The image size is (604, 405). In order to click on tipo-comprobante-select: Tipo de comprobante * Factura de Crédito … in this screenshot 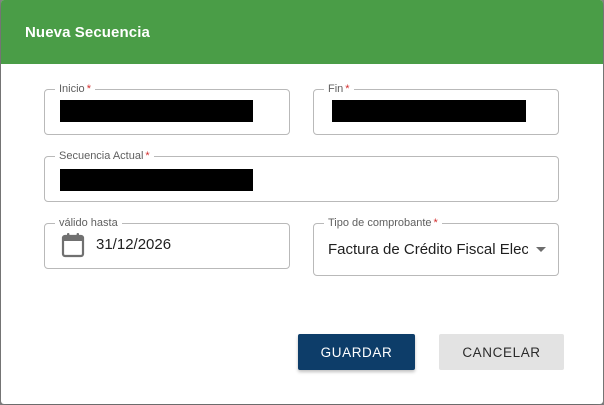, I will do `click(436, 246)`.